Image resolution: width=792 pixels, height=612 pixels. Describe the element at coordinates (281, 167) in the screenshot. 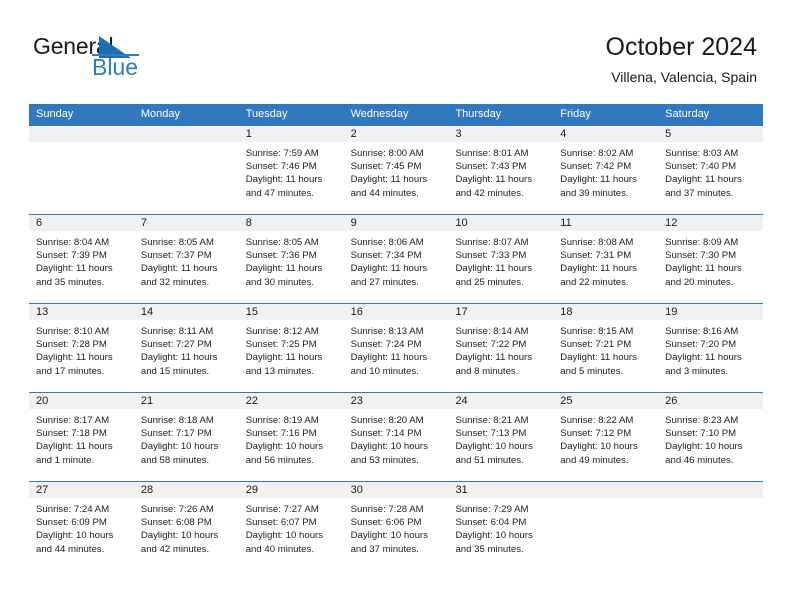

I see `sunset-text: Sunset: 7:46 PM` at that location.